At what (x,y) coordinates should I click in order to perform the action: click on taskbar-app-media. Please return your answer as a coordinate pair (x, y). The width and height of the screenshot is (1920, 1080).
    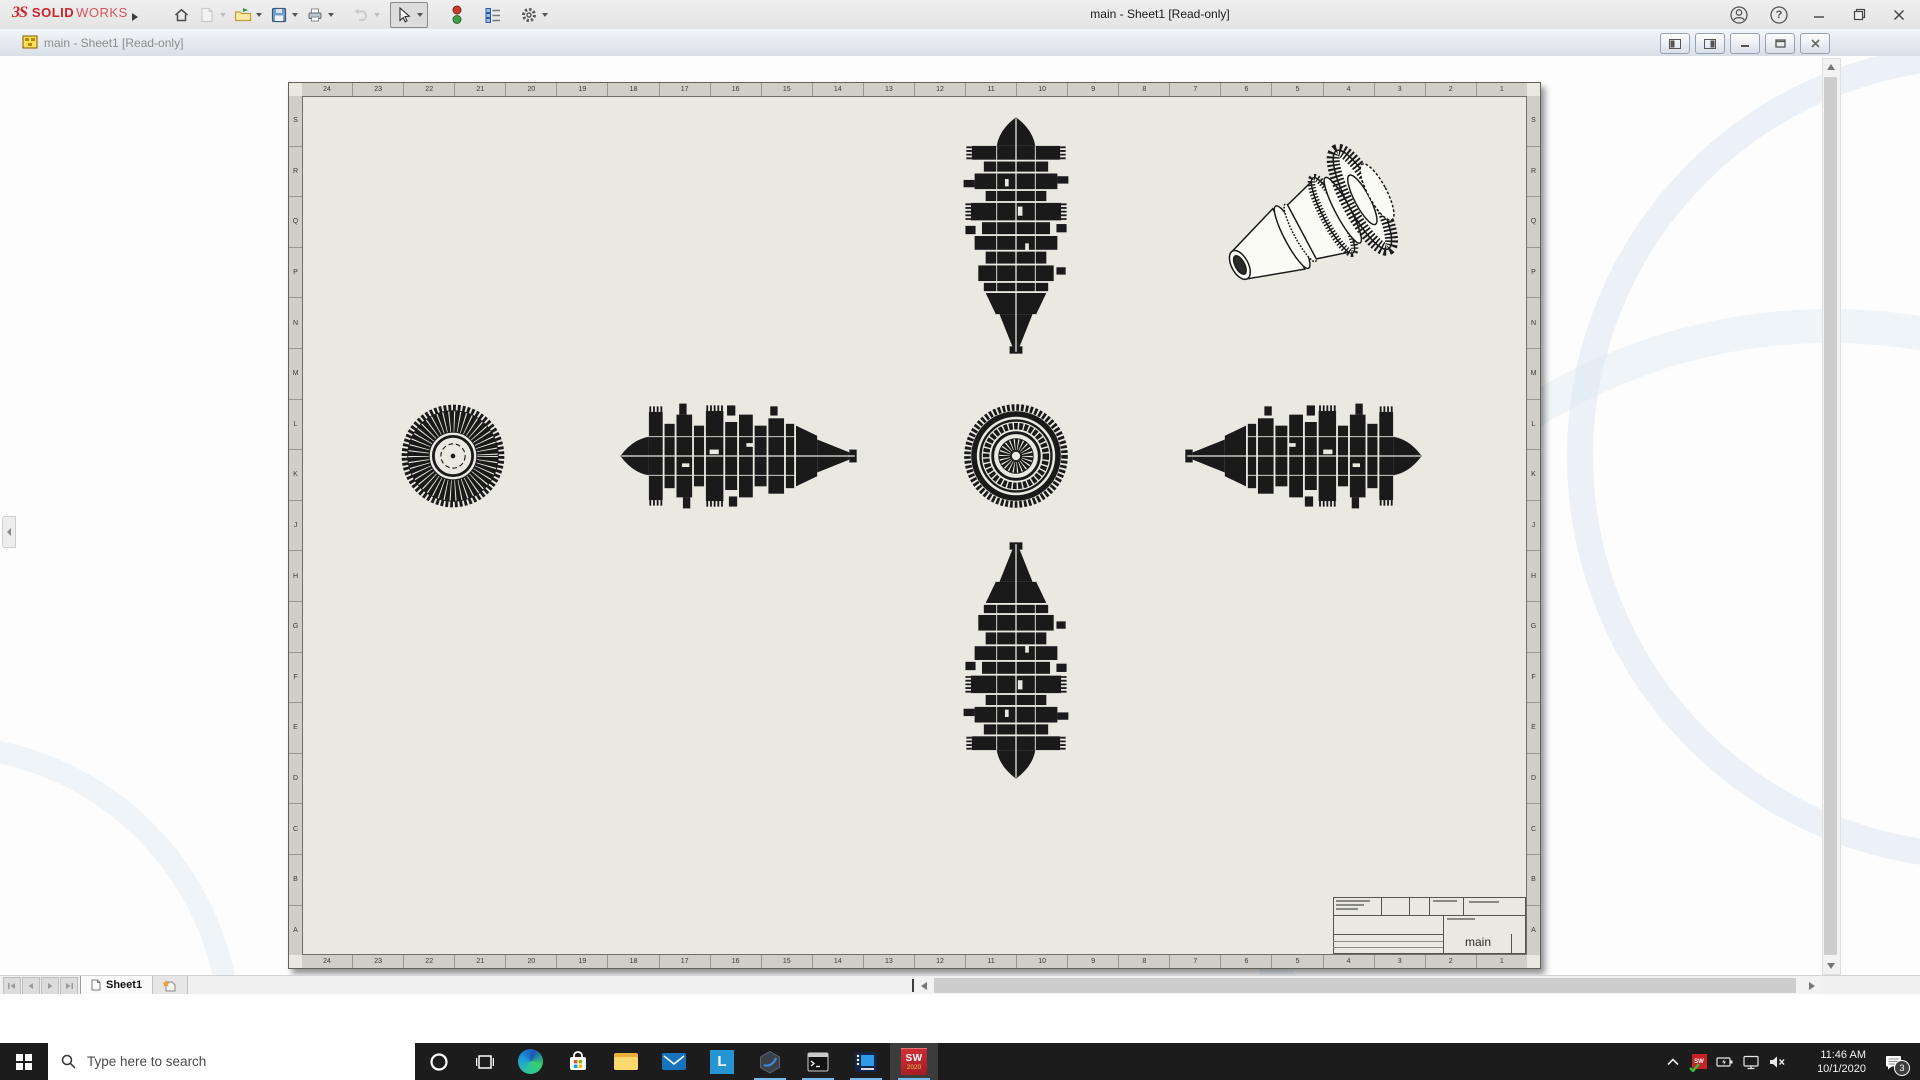
    Looking at the image, I should click on (866, 1061).